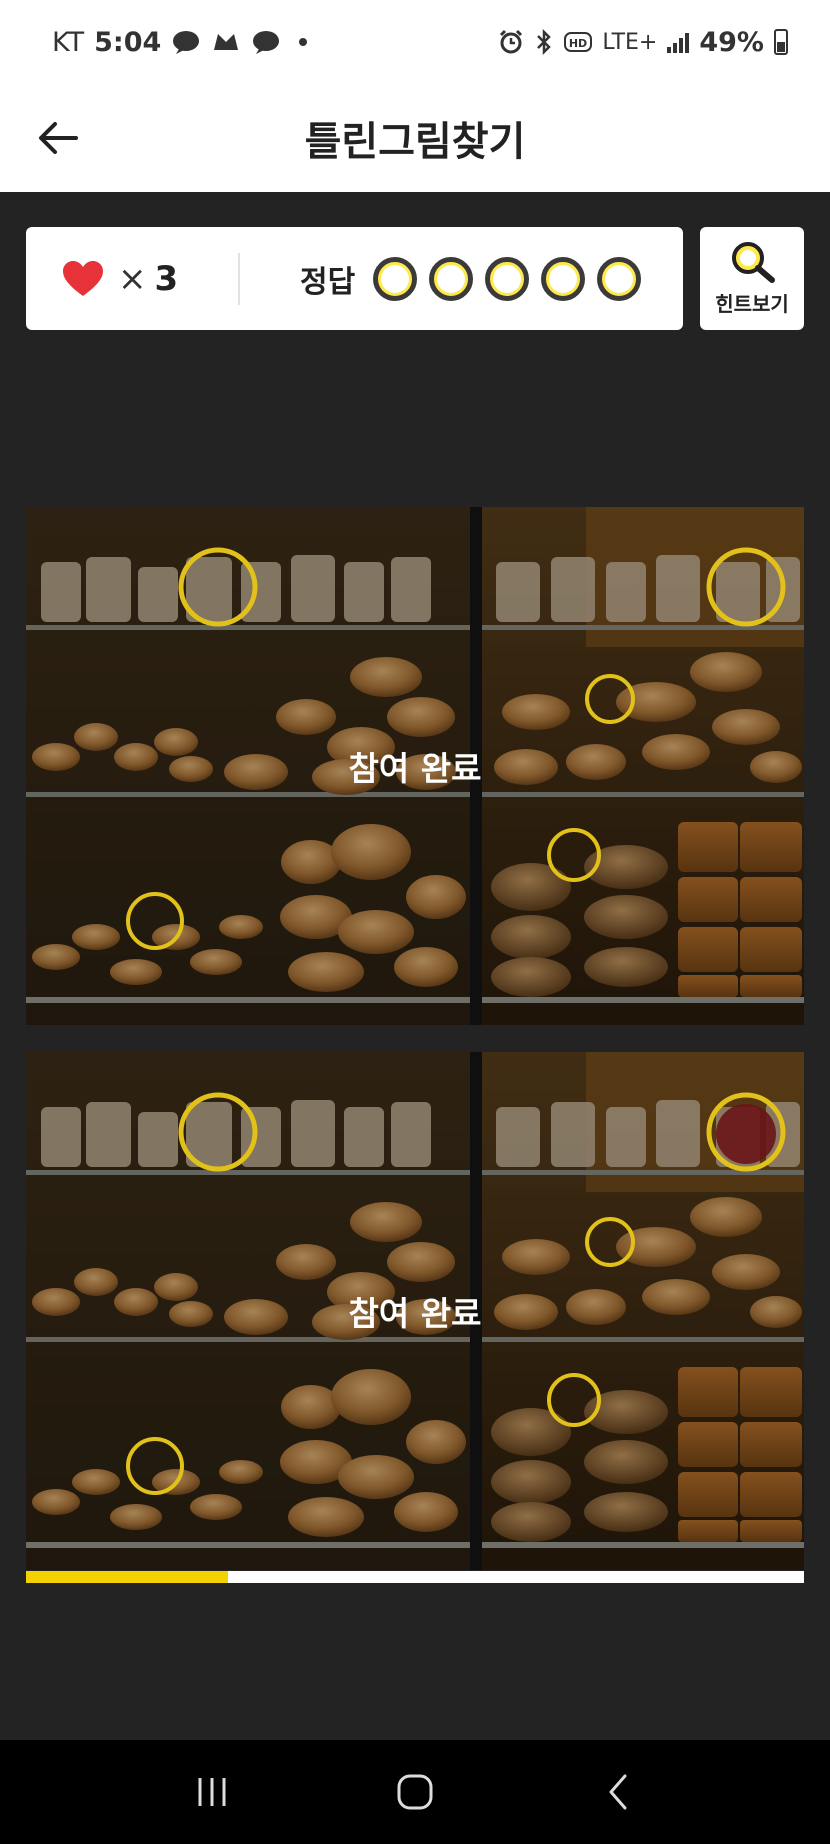 The width and height of the screenshot is (830, 1844). I want to click on difference-spot, so click(746, 1134).